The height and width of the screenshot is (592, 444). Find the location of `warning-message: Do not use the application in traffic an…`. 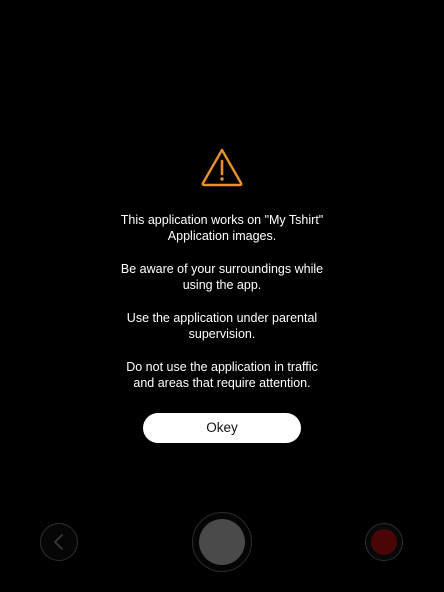

warning-message: Do not use the application in traffic an… is located at coordinates (222, 375).